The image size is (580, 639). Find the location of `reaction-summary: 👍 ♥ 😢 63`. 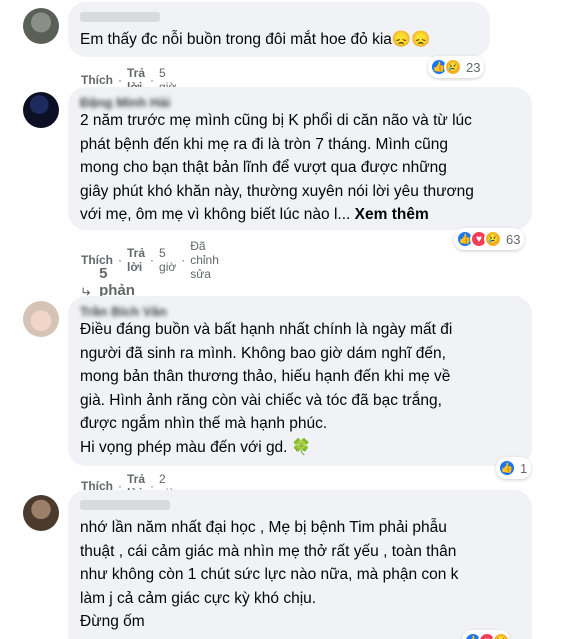

reaction-summary: 👍 ♥ 😢 63 is located at coordinates (489, 239).